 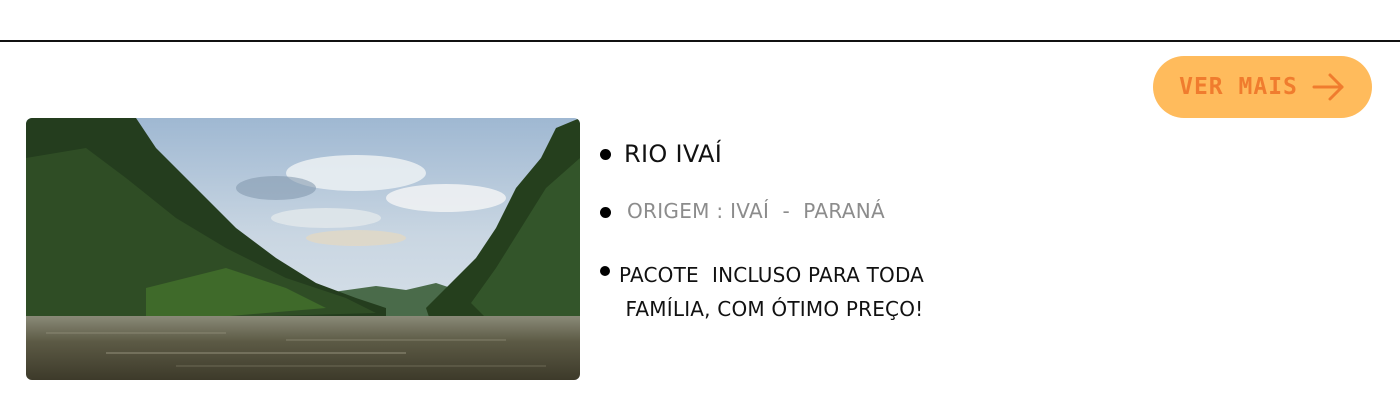 What do you see at coordinates (700, 41) in the screenshot?
I see `divider-line` at bounding box center [700, 41].